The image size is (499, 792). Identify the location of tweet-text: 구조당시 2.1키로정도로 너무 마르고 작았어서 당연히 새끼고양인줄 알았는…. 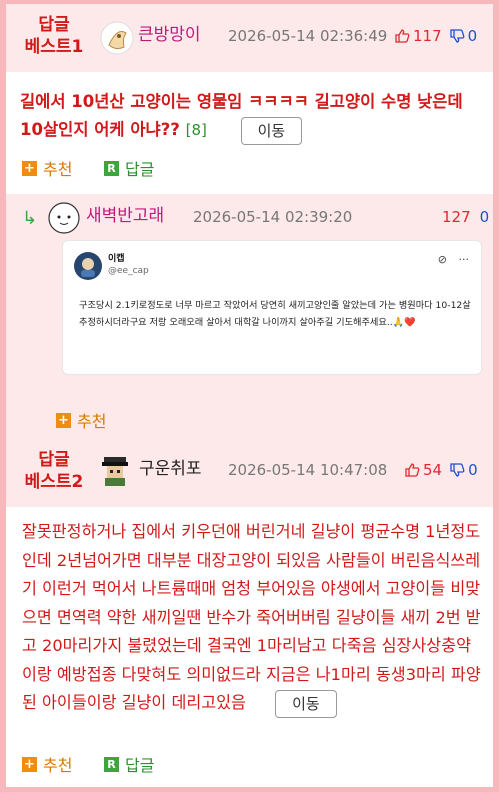
(275, 314).